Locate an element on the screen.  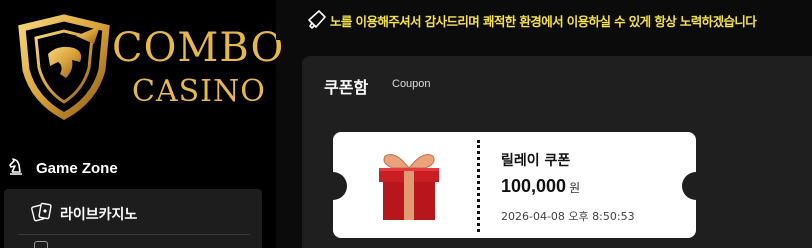
brand-line2: CASINO is located at coordinates (199, 91).